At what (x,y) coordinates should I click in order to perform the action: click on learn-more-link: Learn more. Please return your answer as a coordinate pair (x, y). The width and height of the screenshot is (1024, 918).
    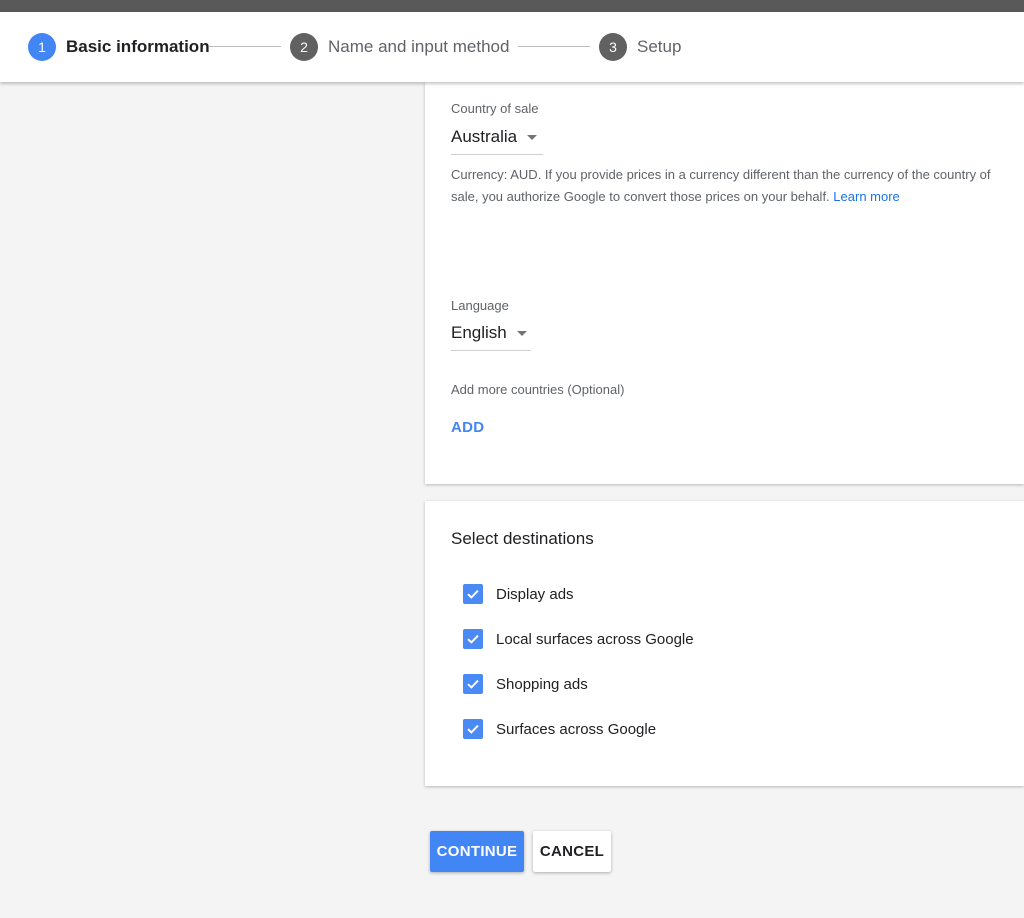
    Looking at the image, I should click on (866, 196).